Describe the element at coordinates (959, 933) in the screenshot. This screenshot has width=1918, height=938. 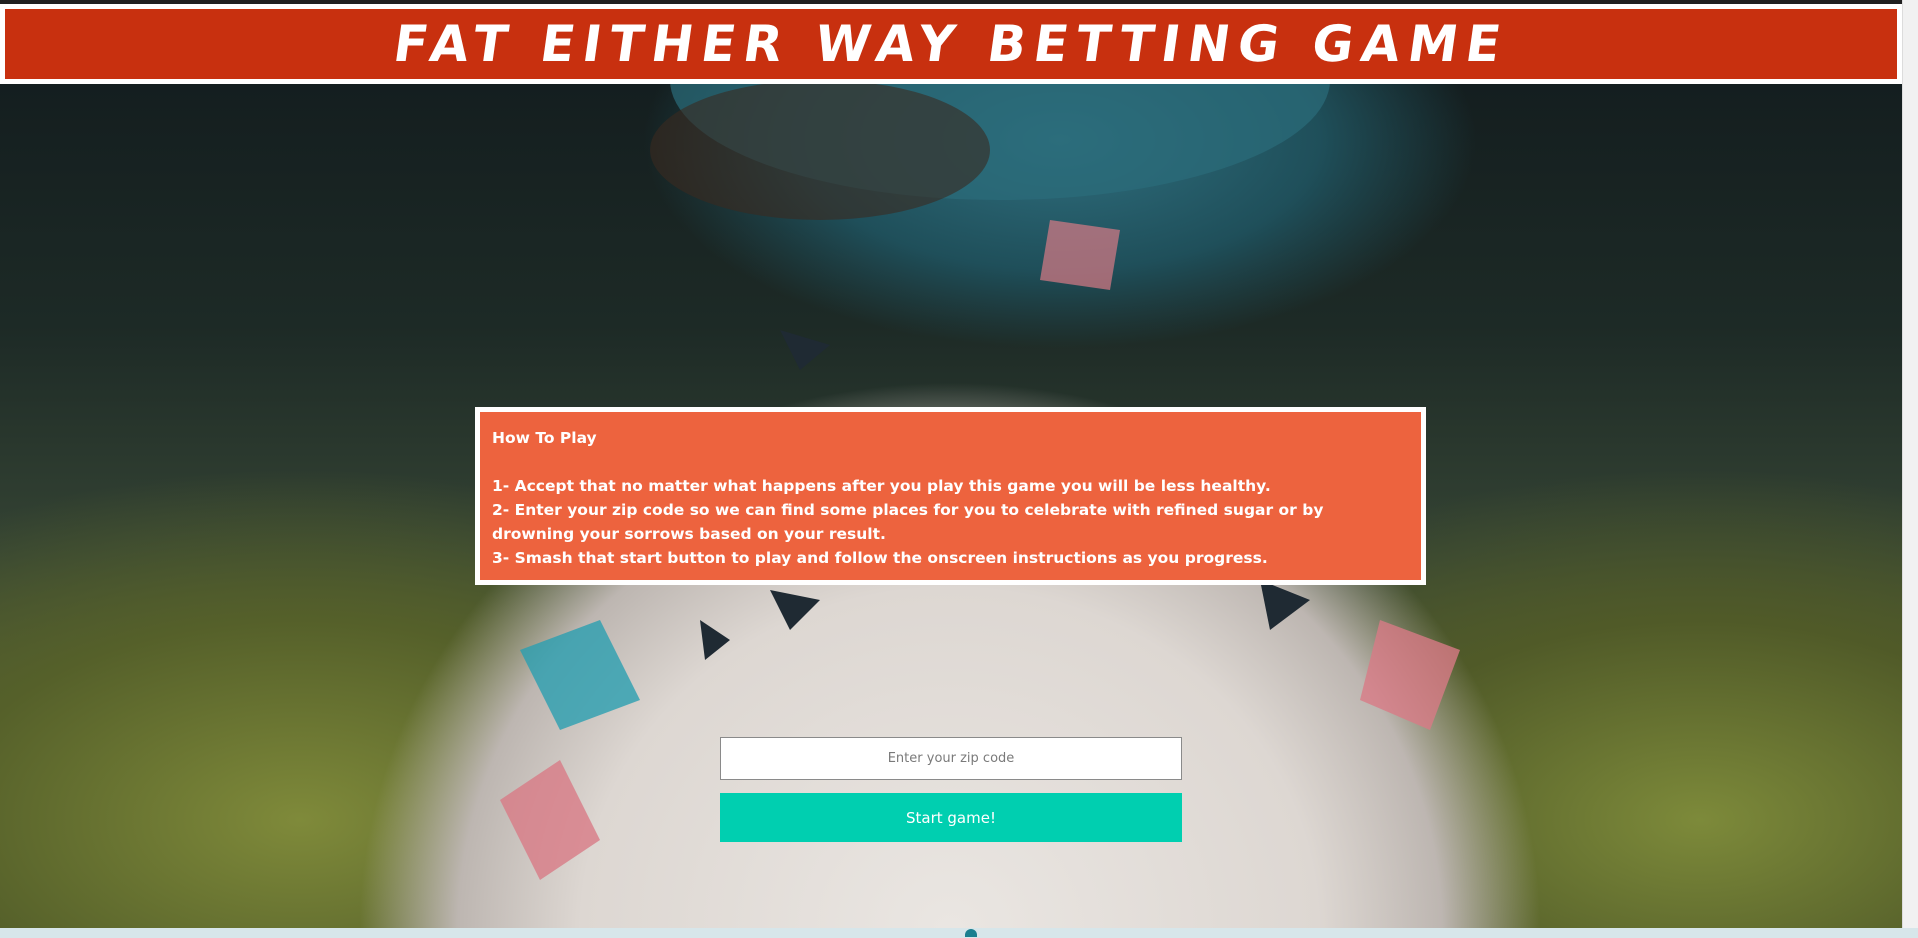
I see `taskbar-strip` at that location.